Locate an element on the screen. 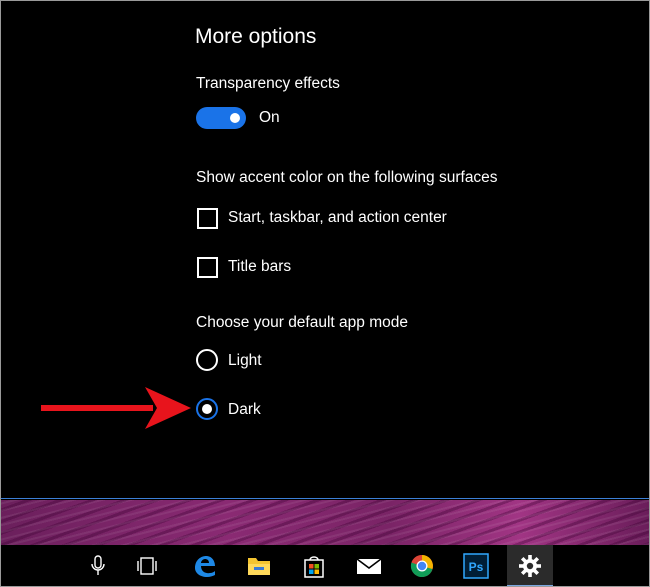  settings-gear-icon is located at coordinates (530, 566).